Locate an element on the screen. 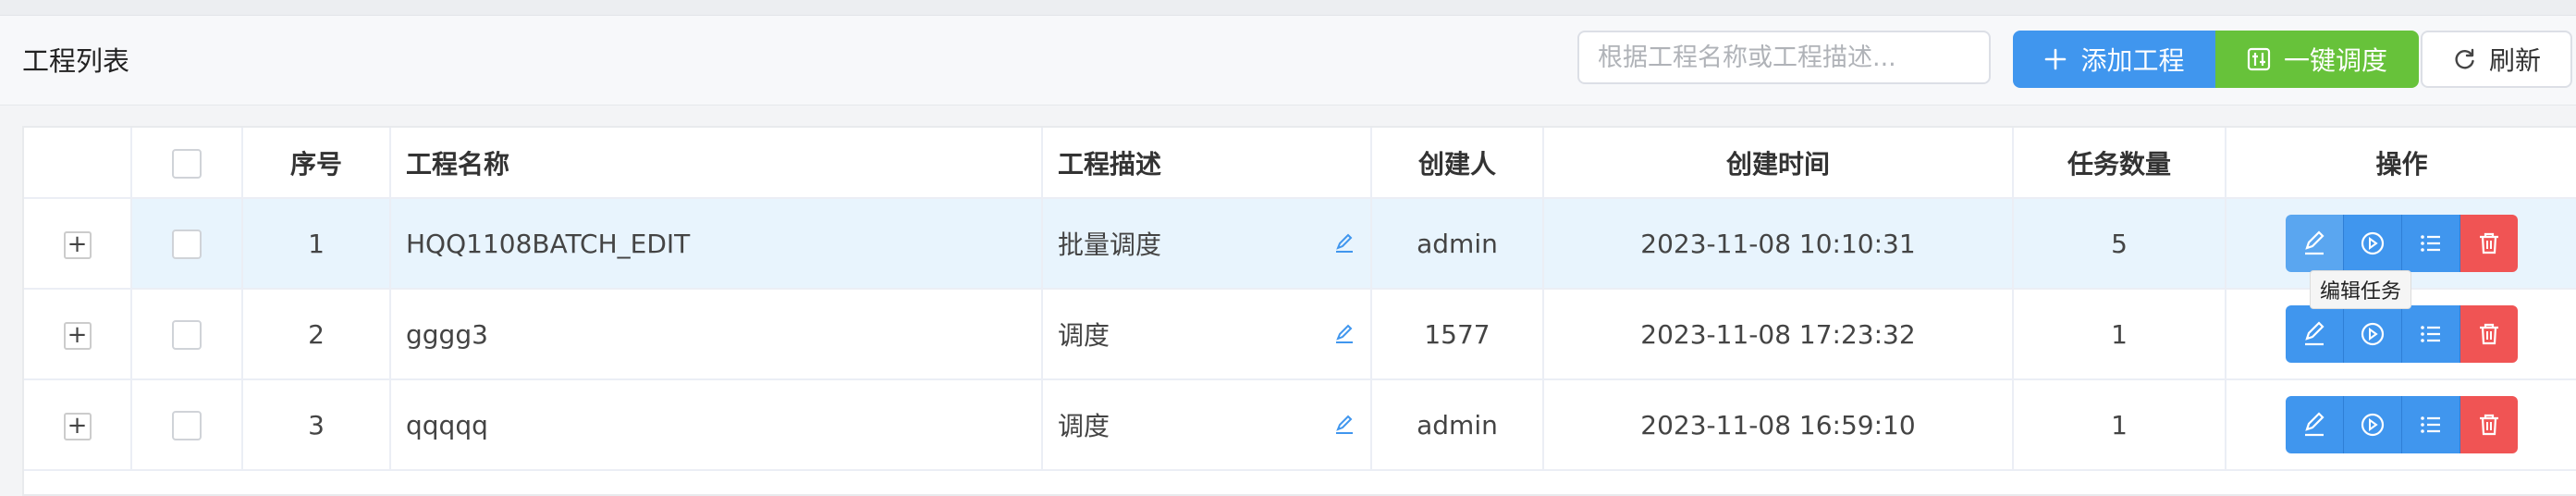  page-title: 工程列表 is located at coordinates (76, 61).